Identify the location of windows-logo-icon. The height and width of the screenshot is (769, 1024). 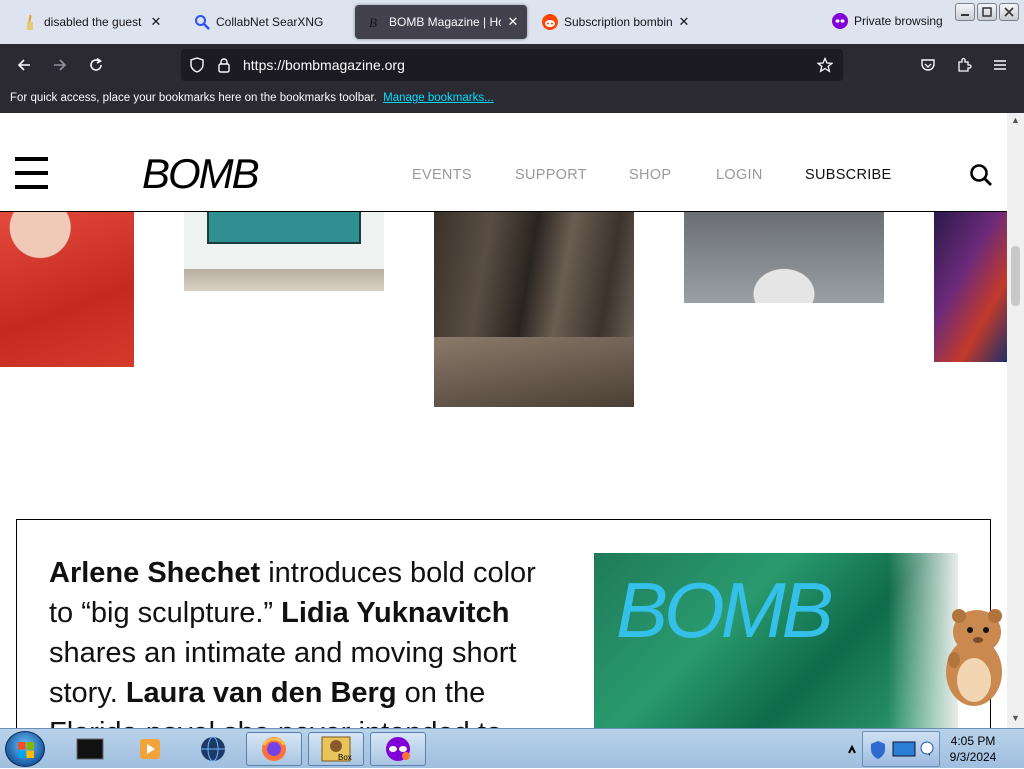
(26, 750).